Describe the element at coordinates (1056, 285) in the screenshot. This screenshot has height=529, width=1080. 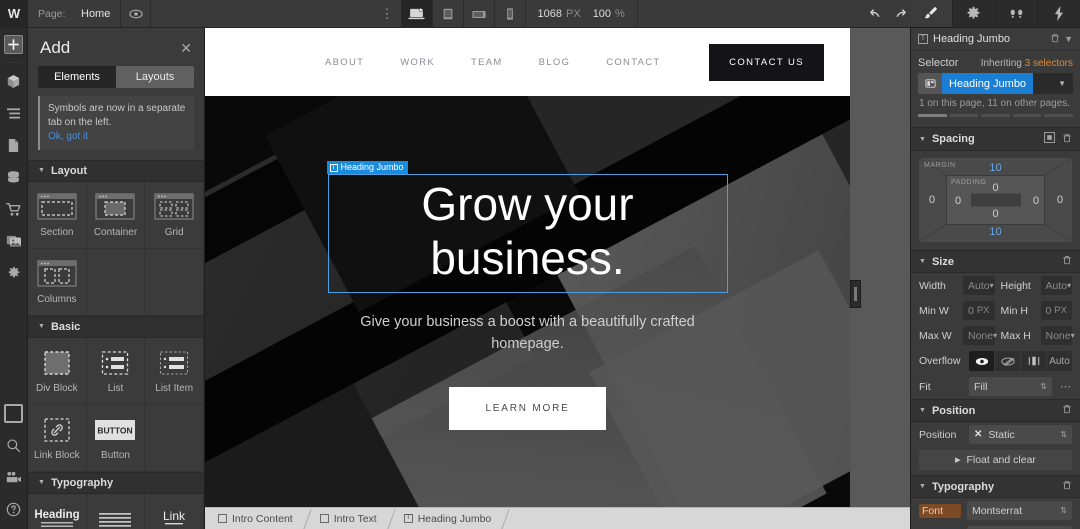
I see `height-input: Auto ▾` at that location.